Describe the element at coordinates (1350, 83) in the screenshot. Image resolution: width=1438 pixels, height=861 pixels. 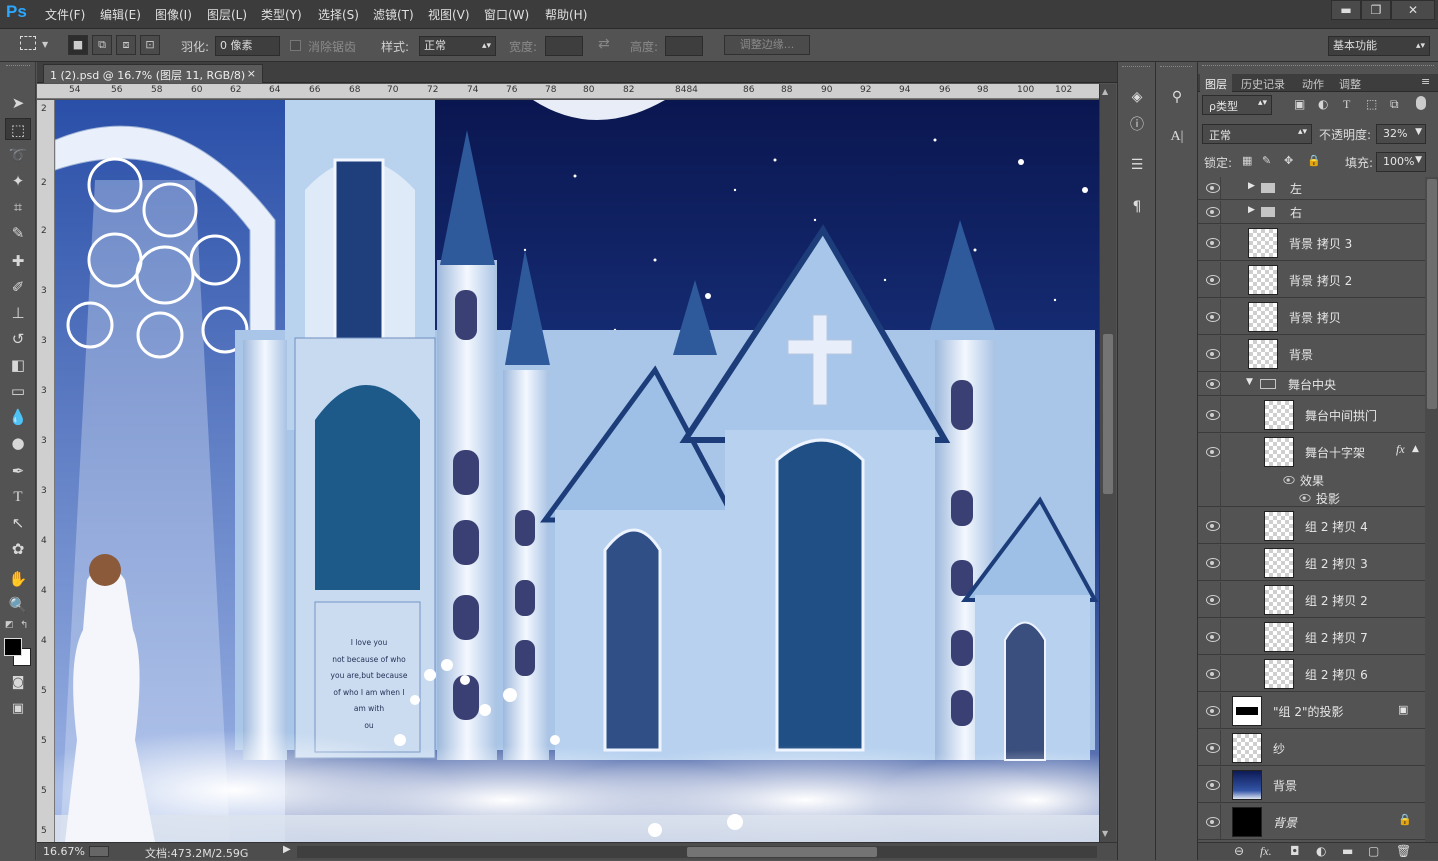
I see `tab-adjustments: 调整` at that location.